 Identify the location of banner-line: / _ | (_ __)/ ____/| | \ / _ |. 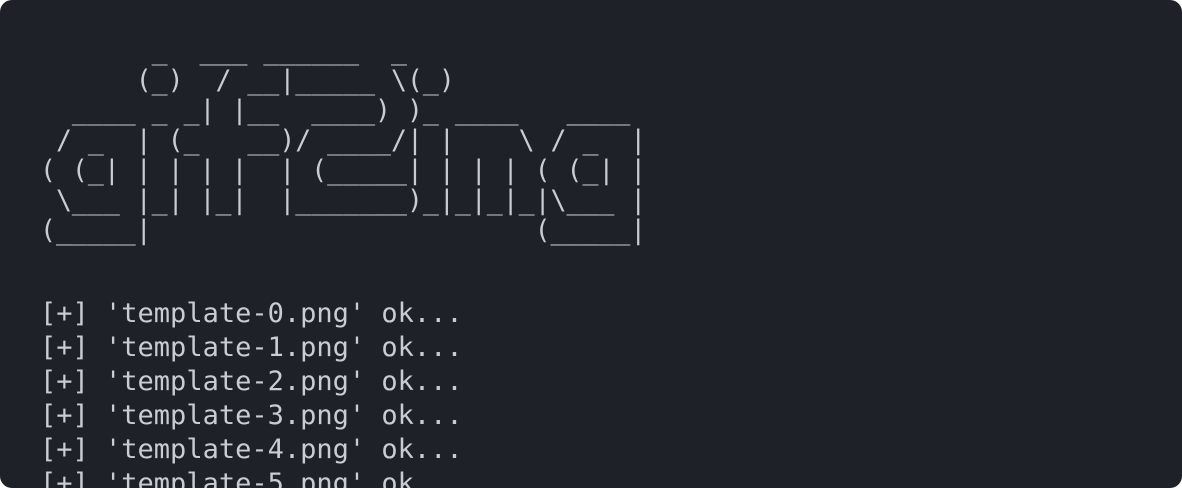
(343, 140).